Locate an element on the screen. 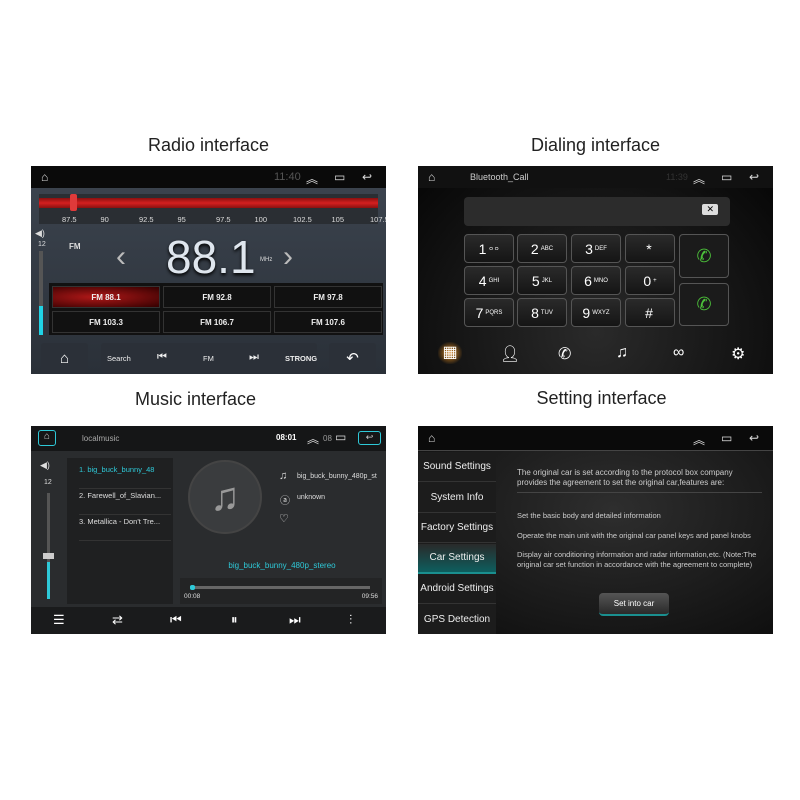 The height and width of the screenshot is (800, 800). settings-menu-item: Sound Settings is located at coordinates (457, 467).